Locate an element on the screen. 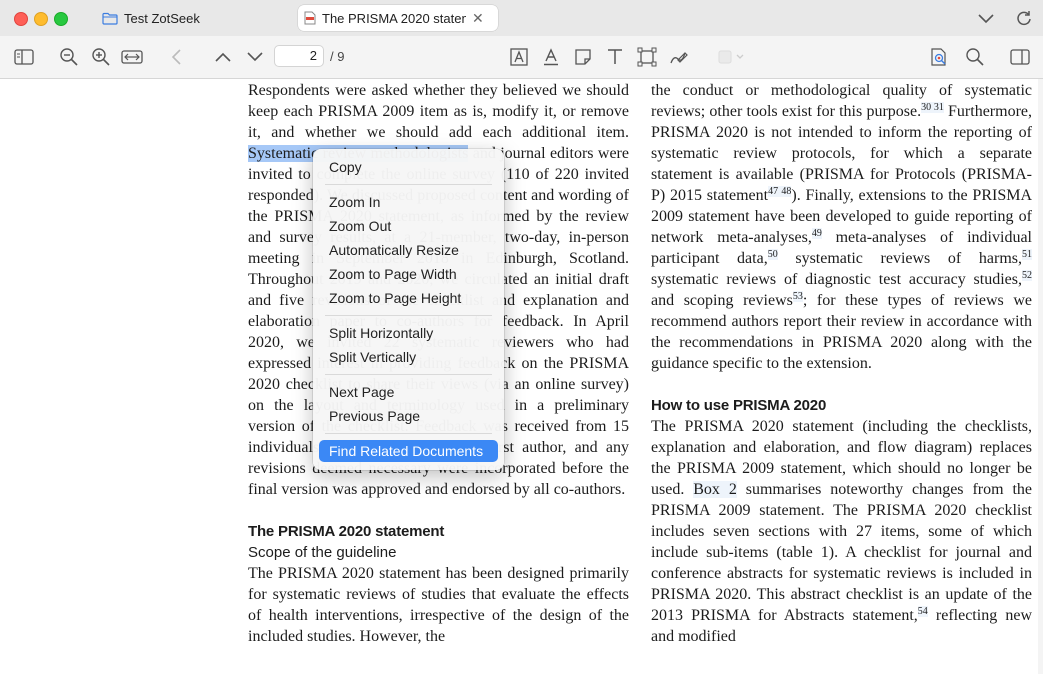  page-number-input: 2 is located at coordinates (299, 56).